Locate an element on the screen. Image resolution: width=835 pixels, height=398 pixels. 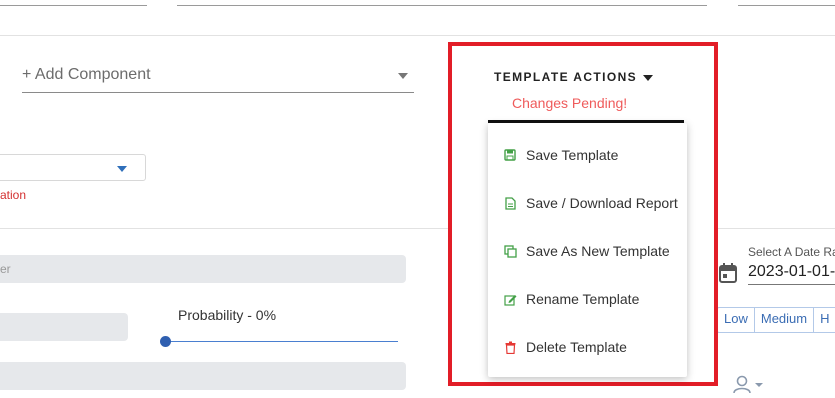
menu-item-label: Save As New Template is located at coordinates (598, 251).